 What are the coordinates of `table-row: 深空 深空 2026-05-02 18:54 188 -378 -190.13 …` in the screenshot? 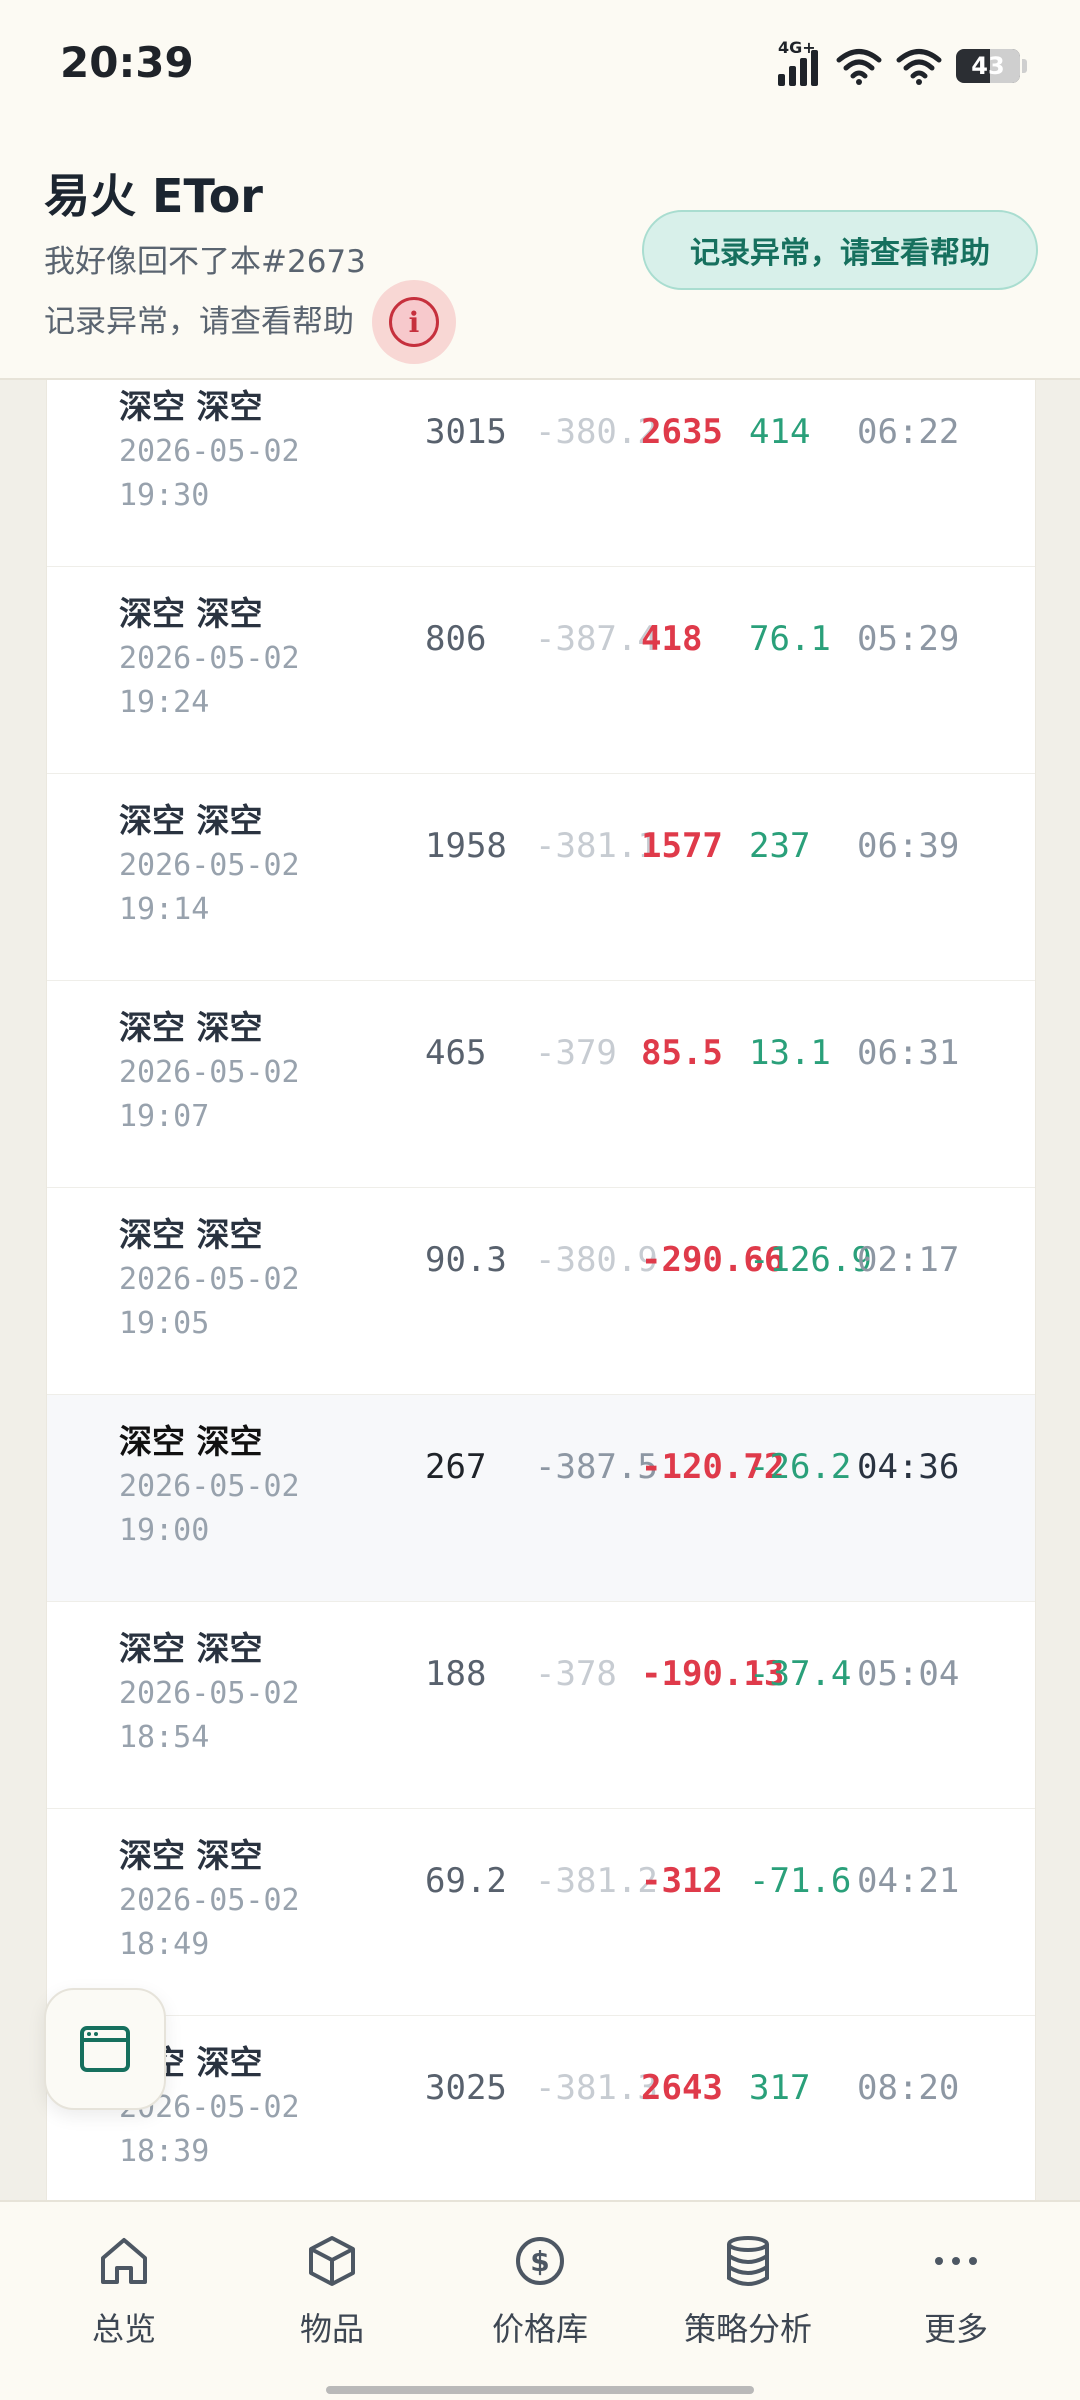 It's located at (541, 1705).